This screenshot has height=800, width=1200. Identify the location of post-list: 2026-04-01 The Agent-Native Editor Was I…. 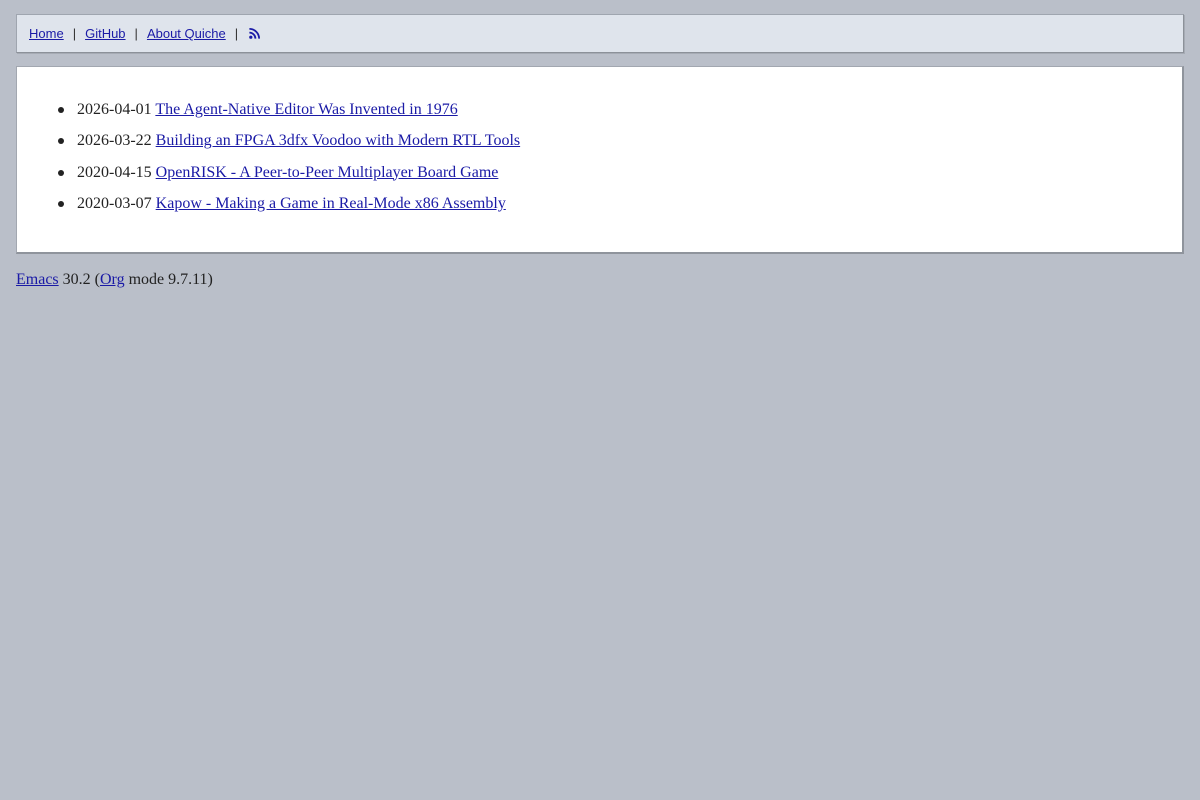
(288, 162).